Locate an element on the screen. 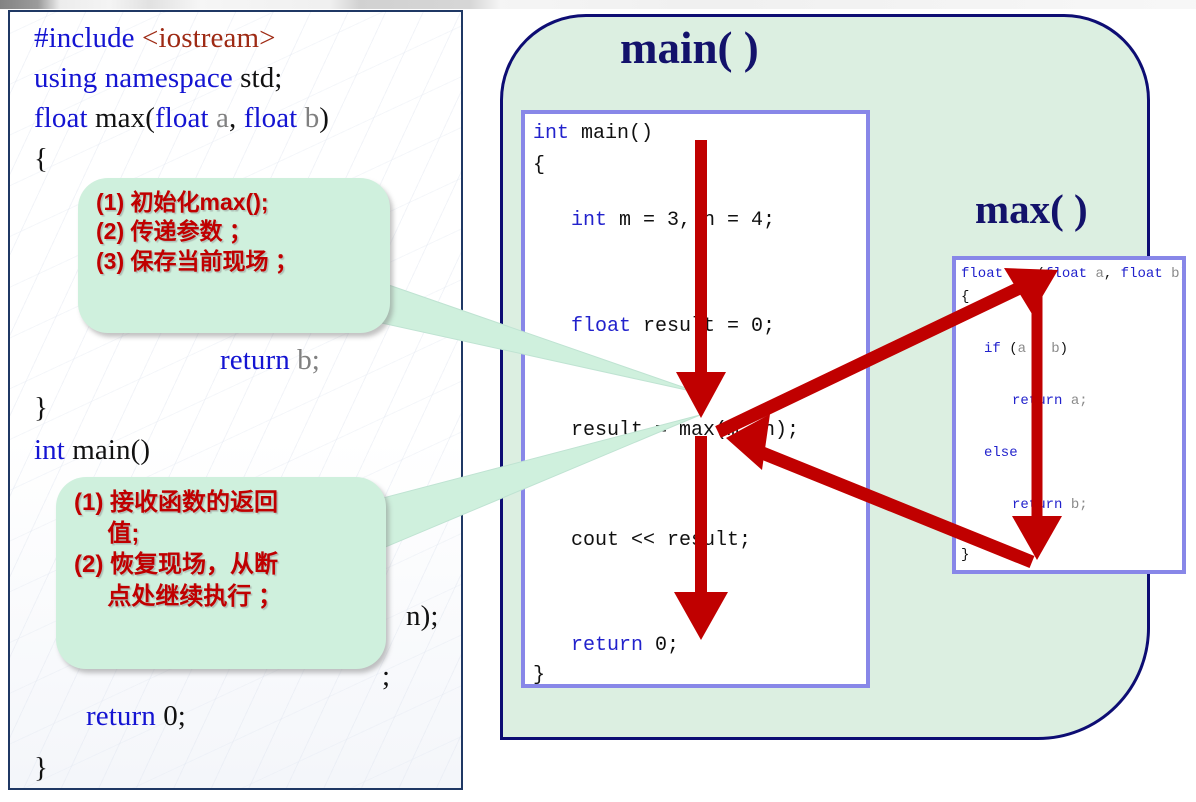 The width and height of the screenshot is (1196, 802). main-code-line-4: result = max(m, n); is located at coordinates (685, 430).